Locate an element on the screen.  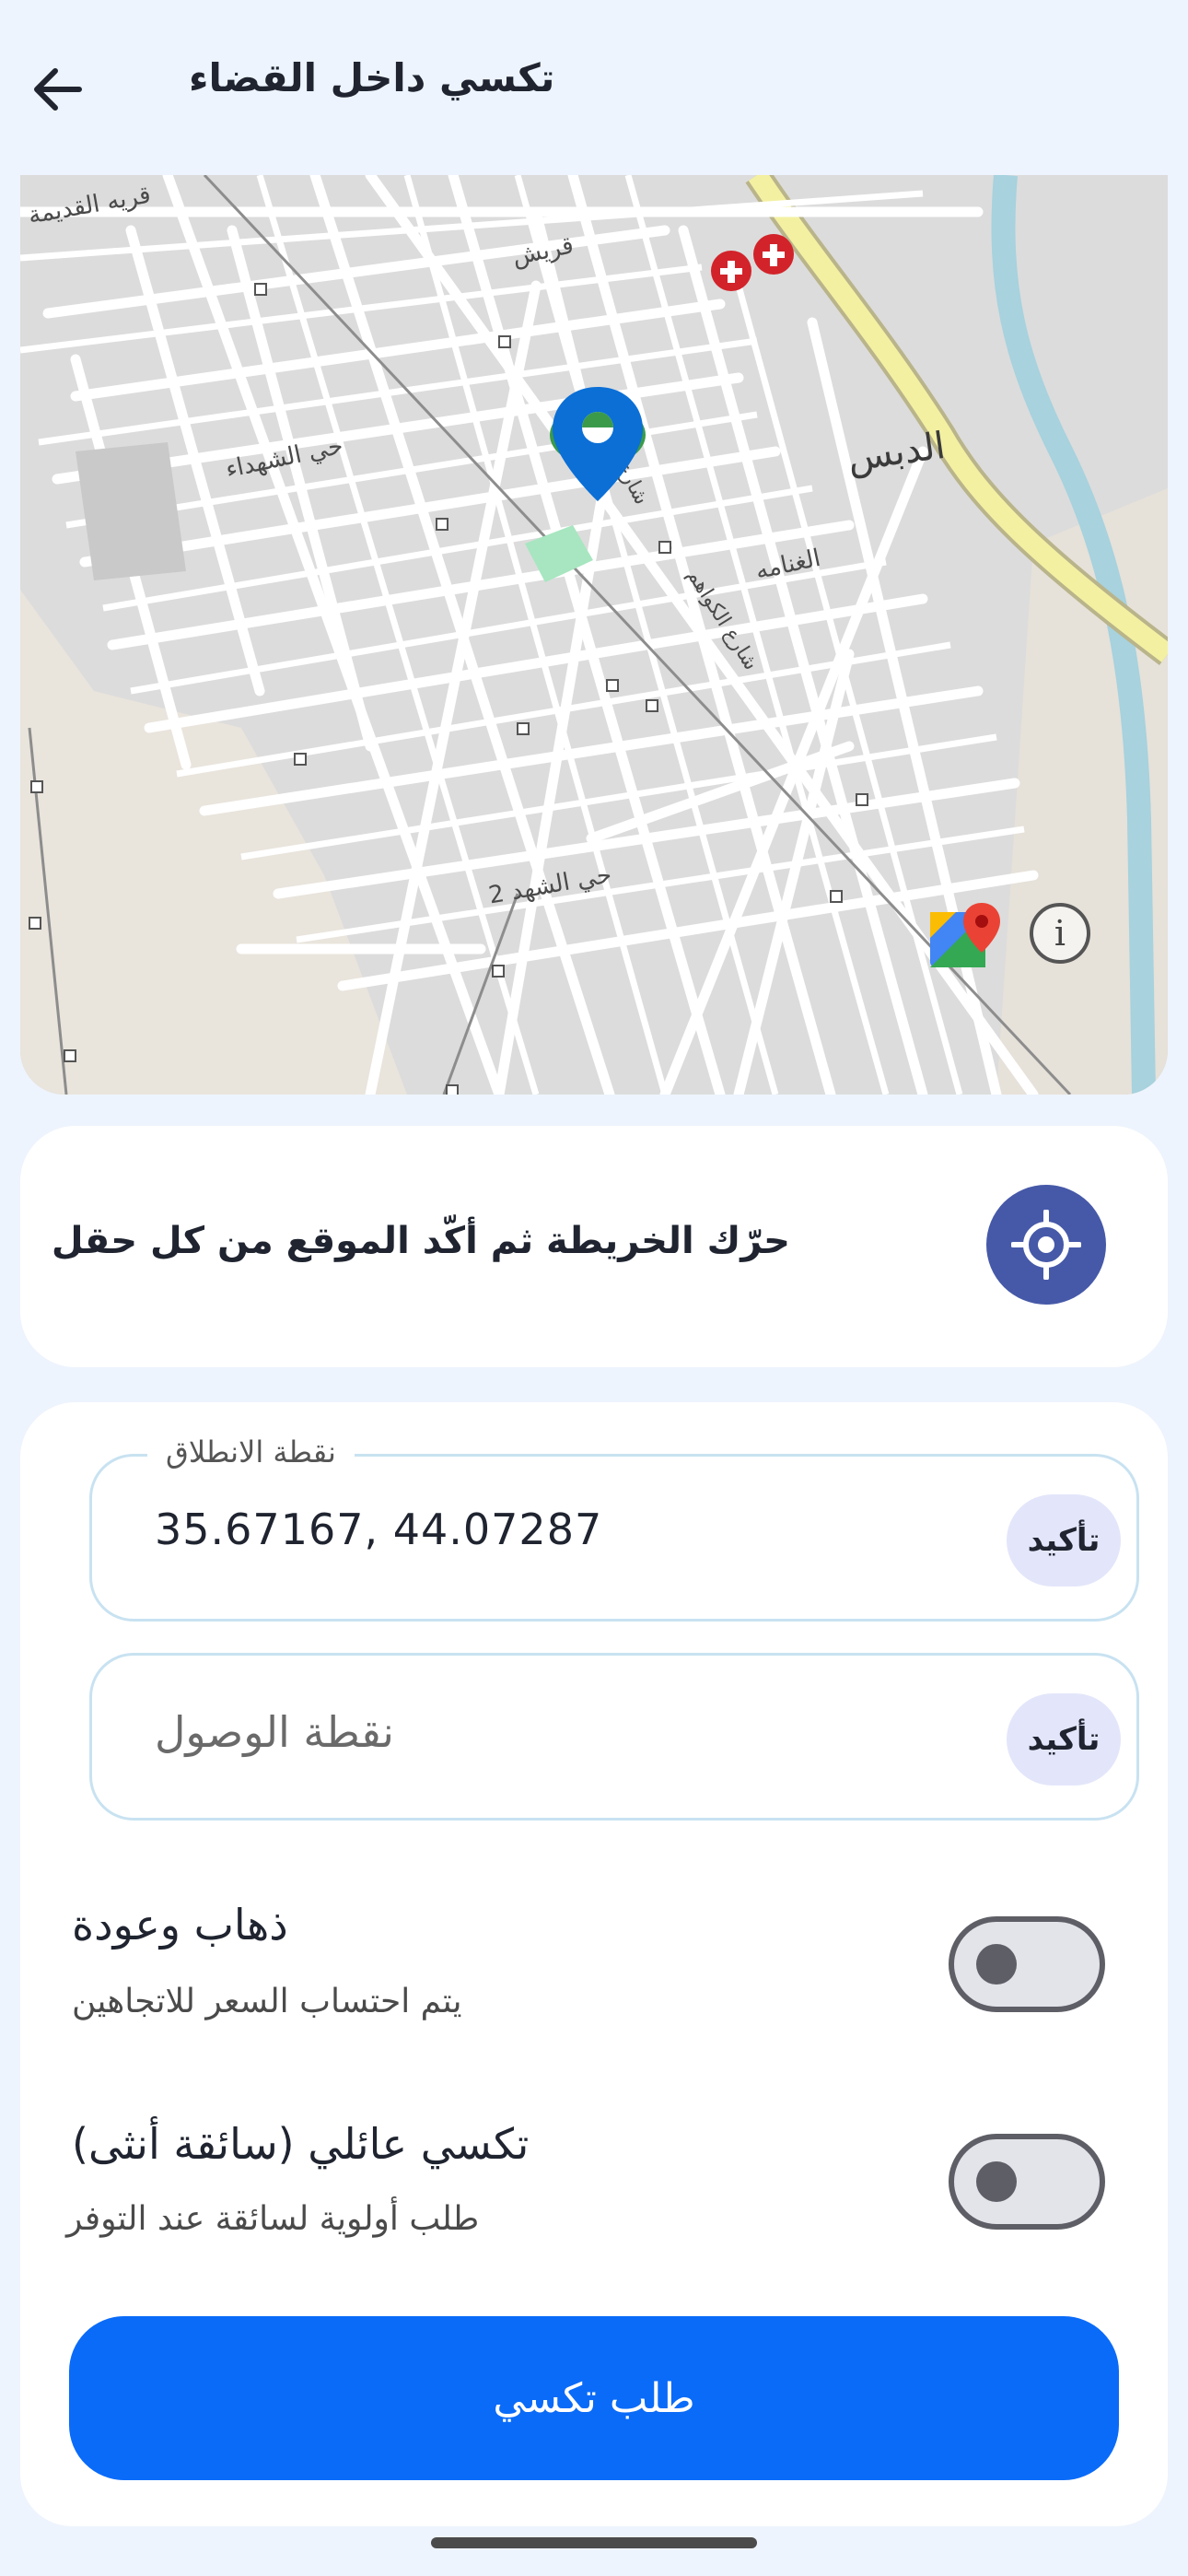
confirm-start-button: تأكيد is located at coordinates (1064, 1540).